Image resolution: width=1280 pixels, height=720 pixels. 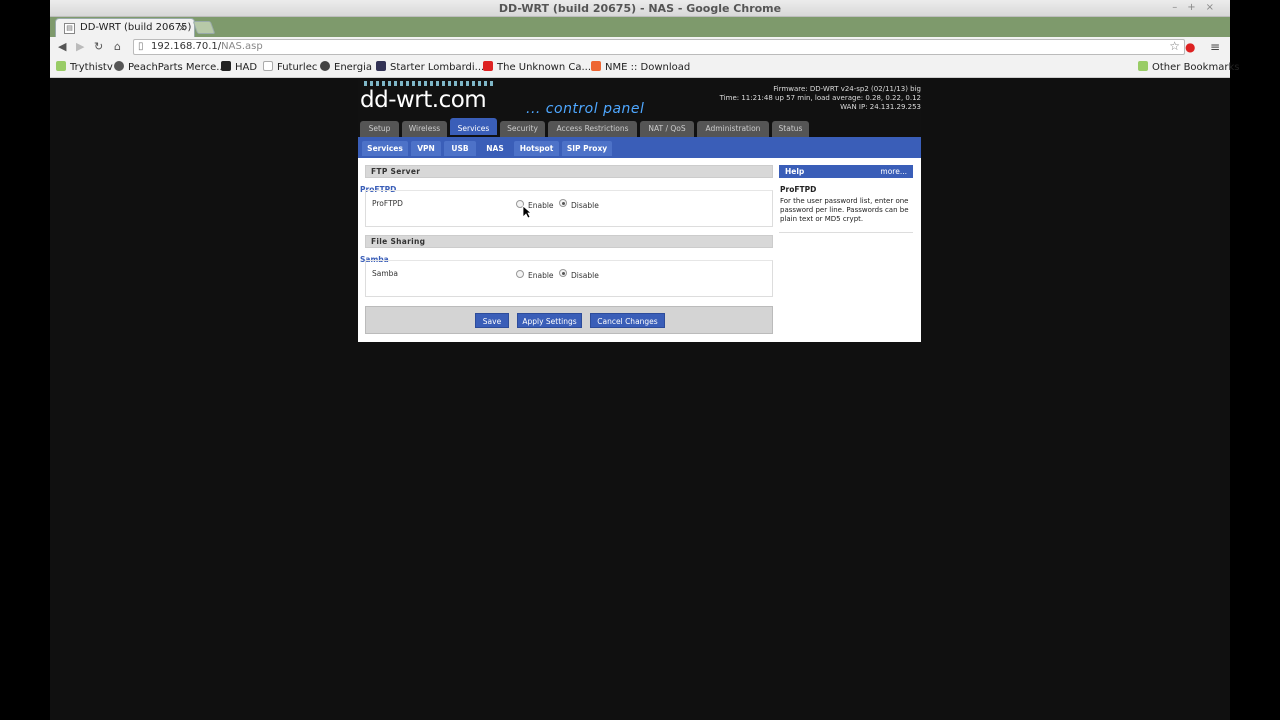 I want to click on mouse-cursor-icon, so click(x=527, y=212).